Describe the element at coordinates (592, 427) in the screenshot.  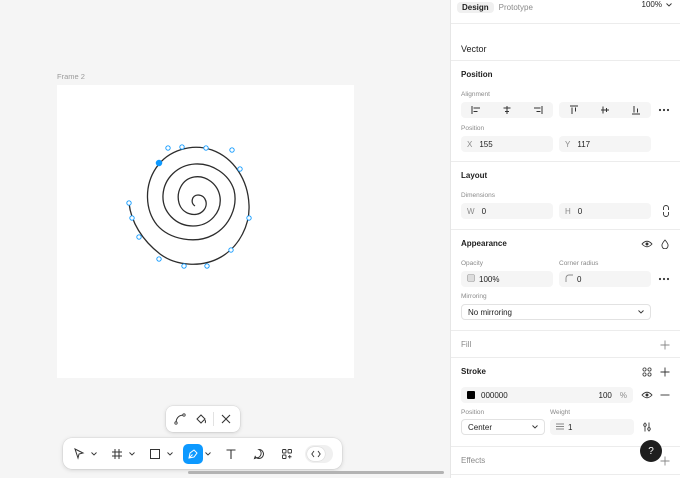
I see `stroke-weight-field: 1` at that location.